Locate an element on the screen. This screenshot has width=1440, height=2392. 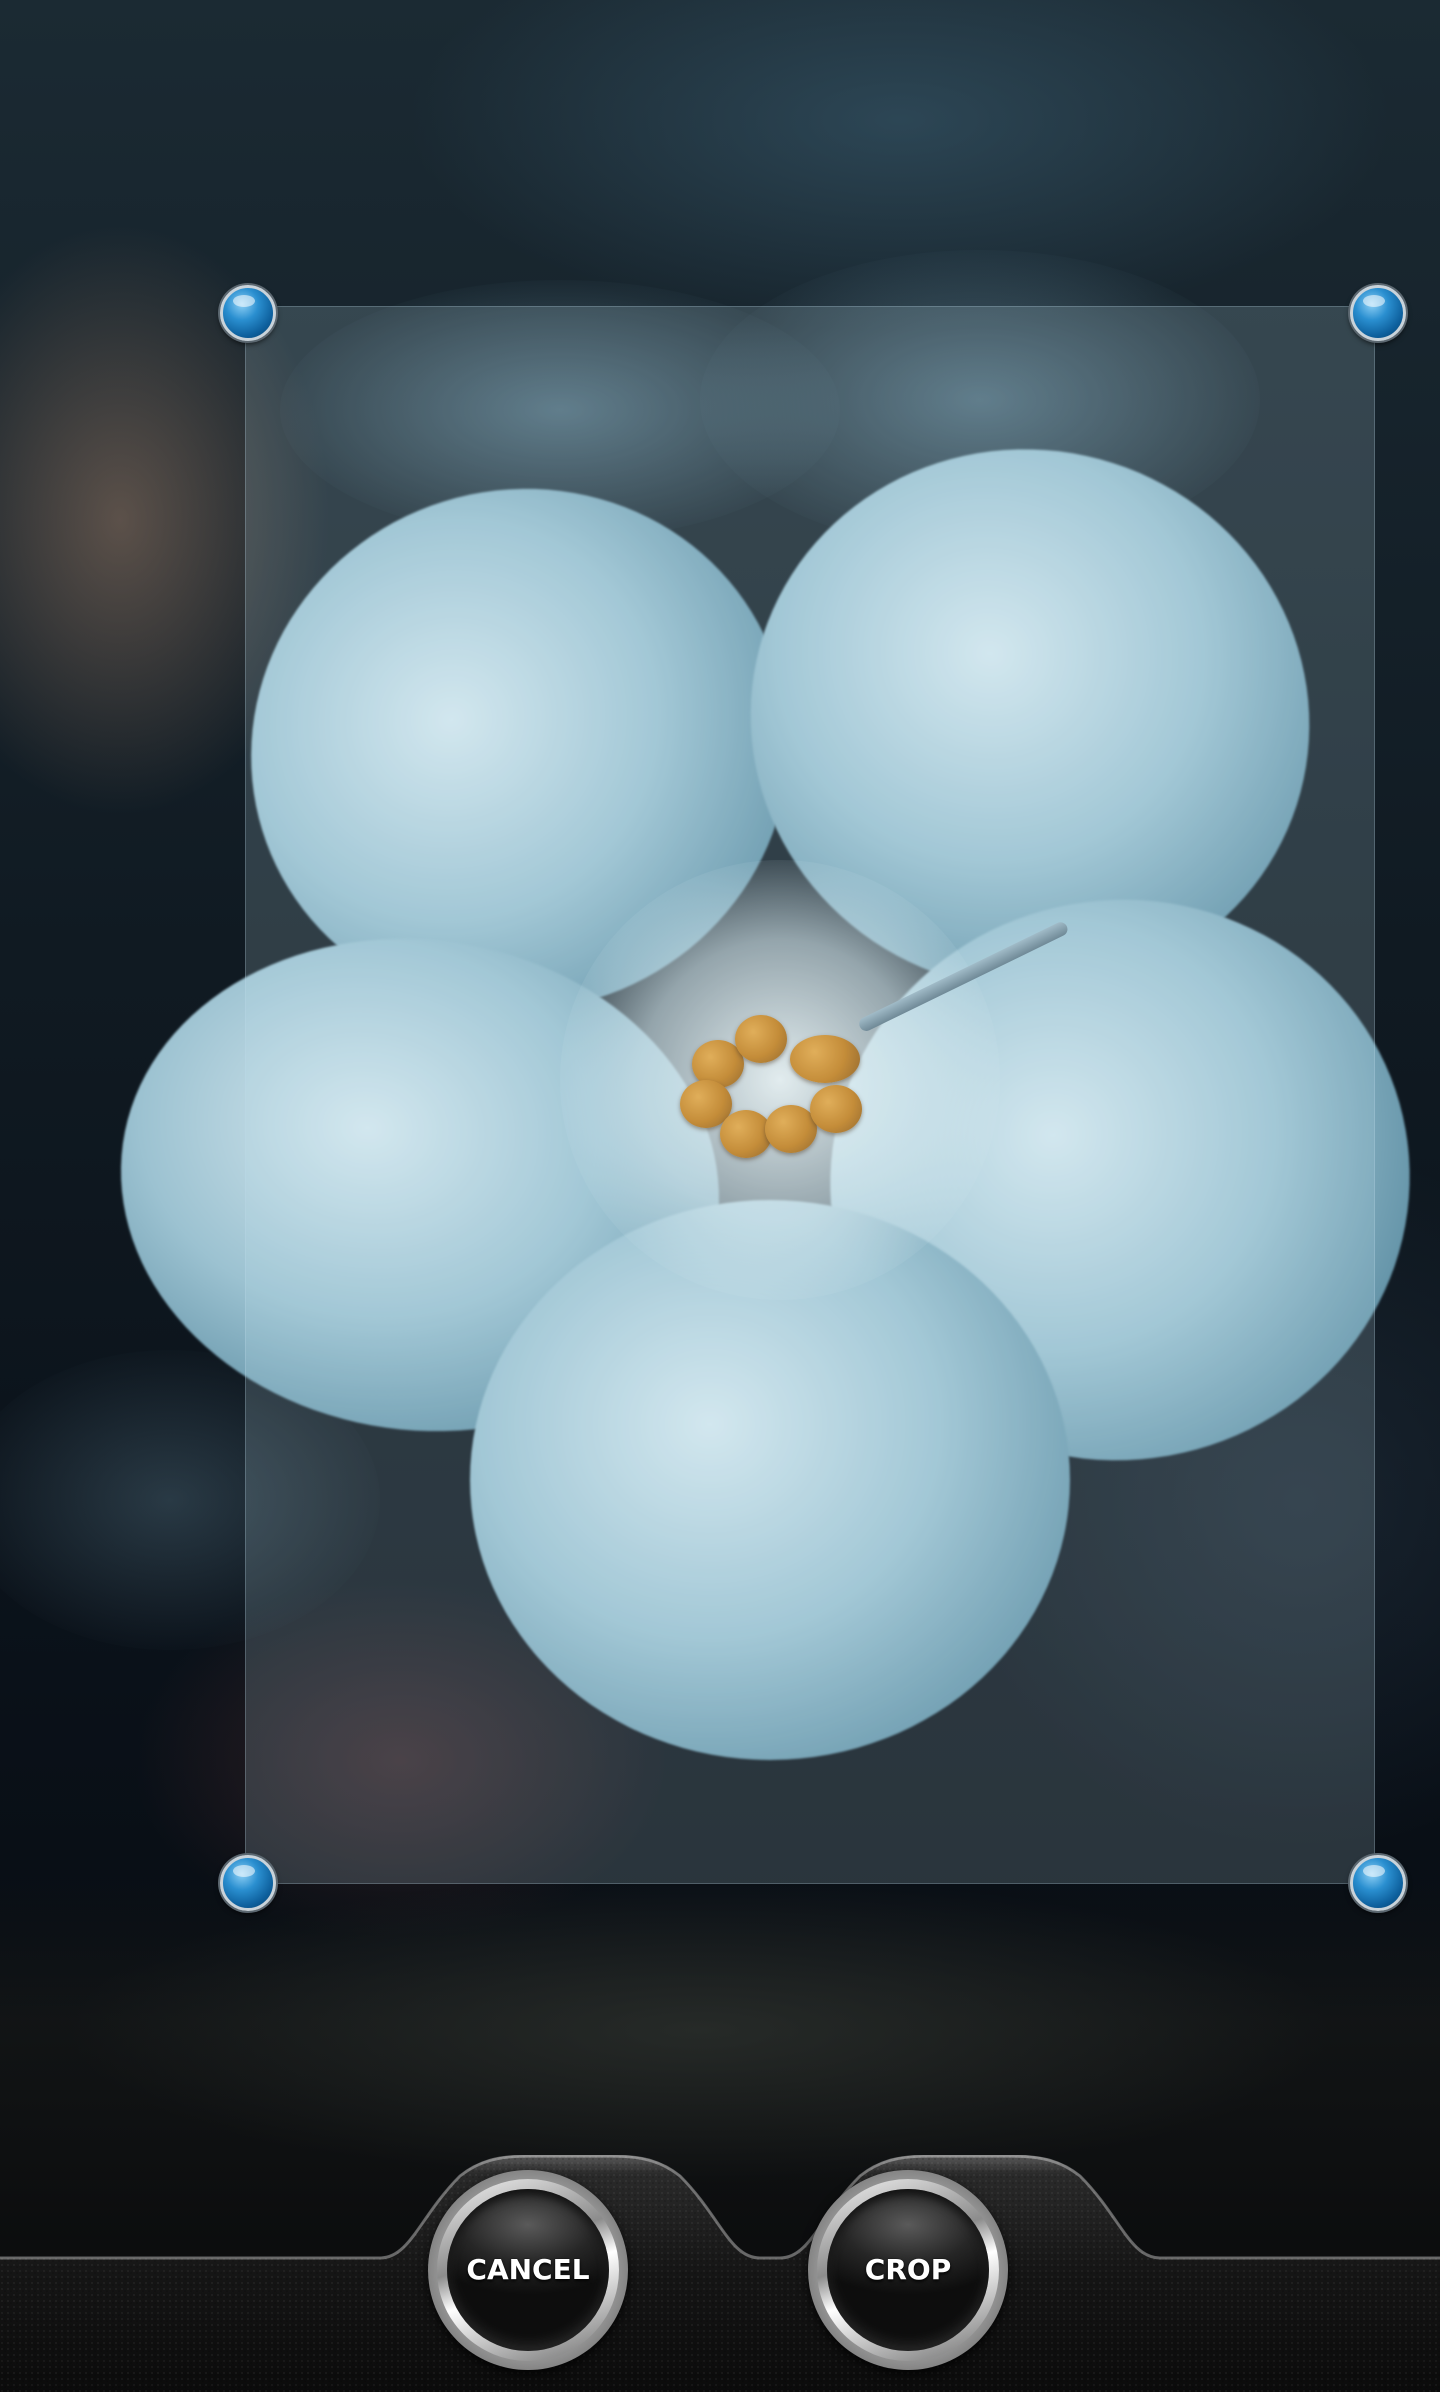
cancel-button: CANCEL is located at coordinates (528, 2270).